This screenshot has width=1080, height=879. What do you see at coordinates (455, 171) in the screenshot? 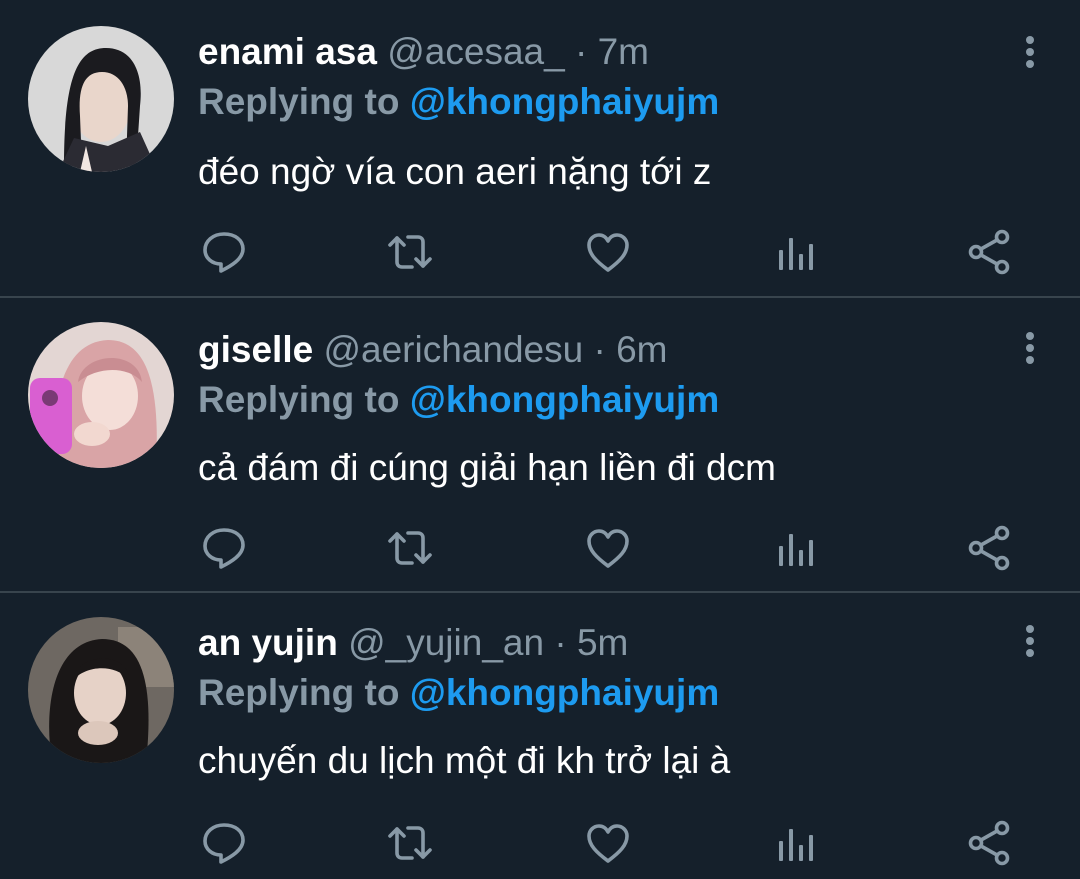
I see `tweet-text: đéo ngờ vía con aeri nặng tới z` at bounding box center [455, 171].